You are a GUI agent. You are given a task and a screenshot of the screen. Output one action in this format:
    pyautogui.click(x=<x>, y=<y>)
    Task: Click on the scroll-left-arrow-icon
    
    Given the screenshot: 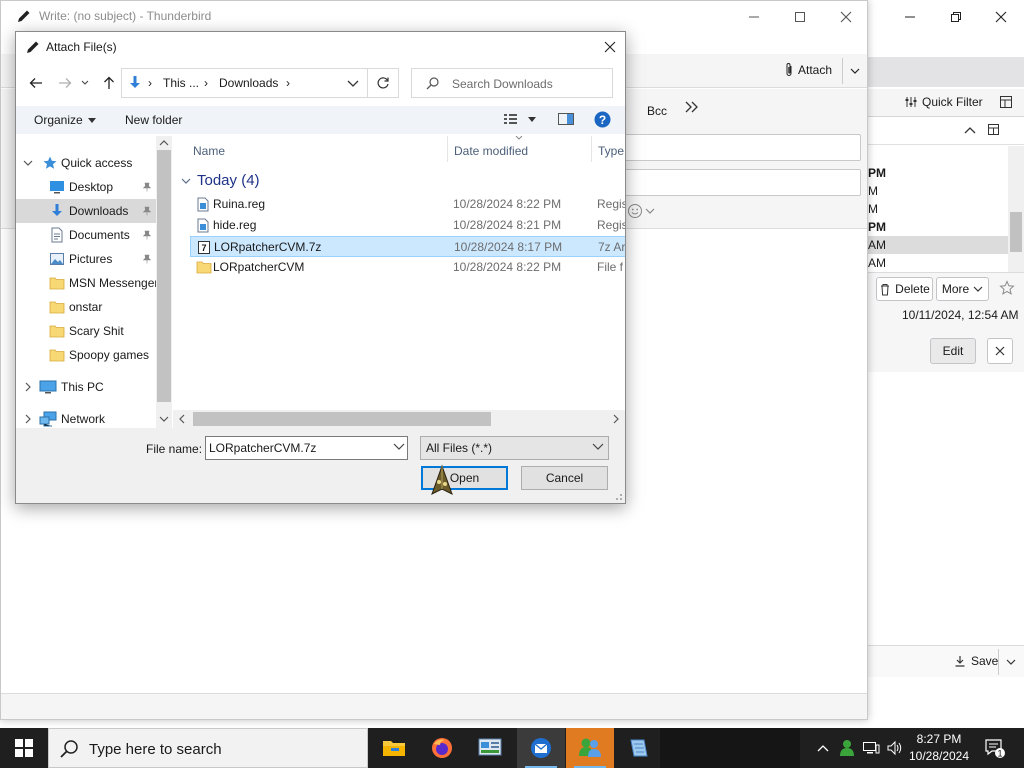 What is the action you would take?
    pyautogui.click(x=181, y=419)
    